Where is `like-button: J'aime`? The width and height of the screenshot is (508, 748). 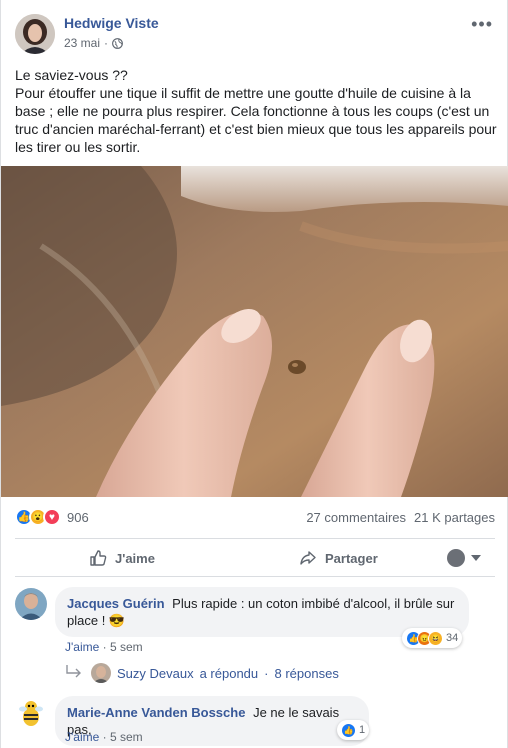
like-button: J'aime is located at coordinates (122, 558).